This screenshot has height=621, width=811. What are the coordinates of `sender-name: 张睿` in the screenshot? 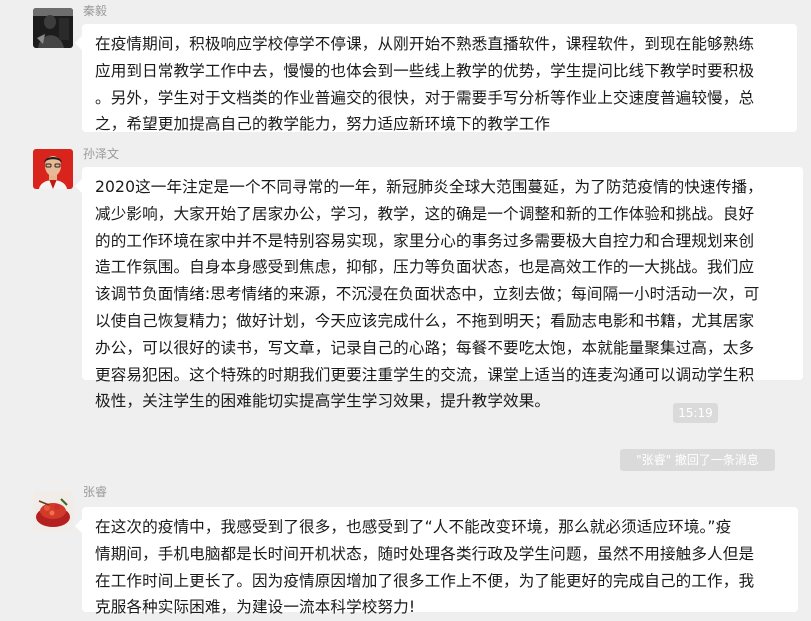 It's located at (95, 492).